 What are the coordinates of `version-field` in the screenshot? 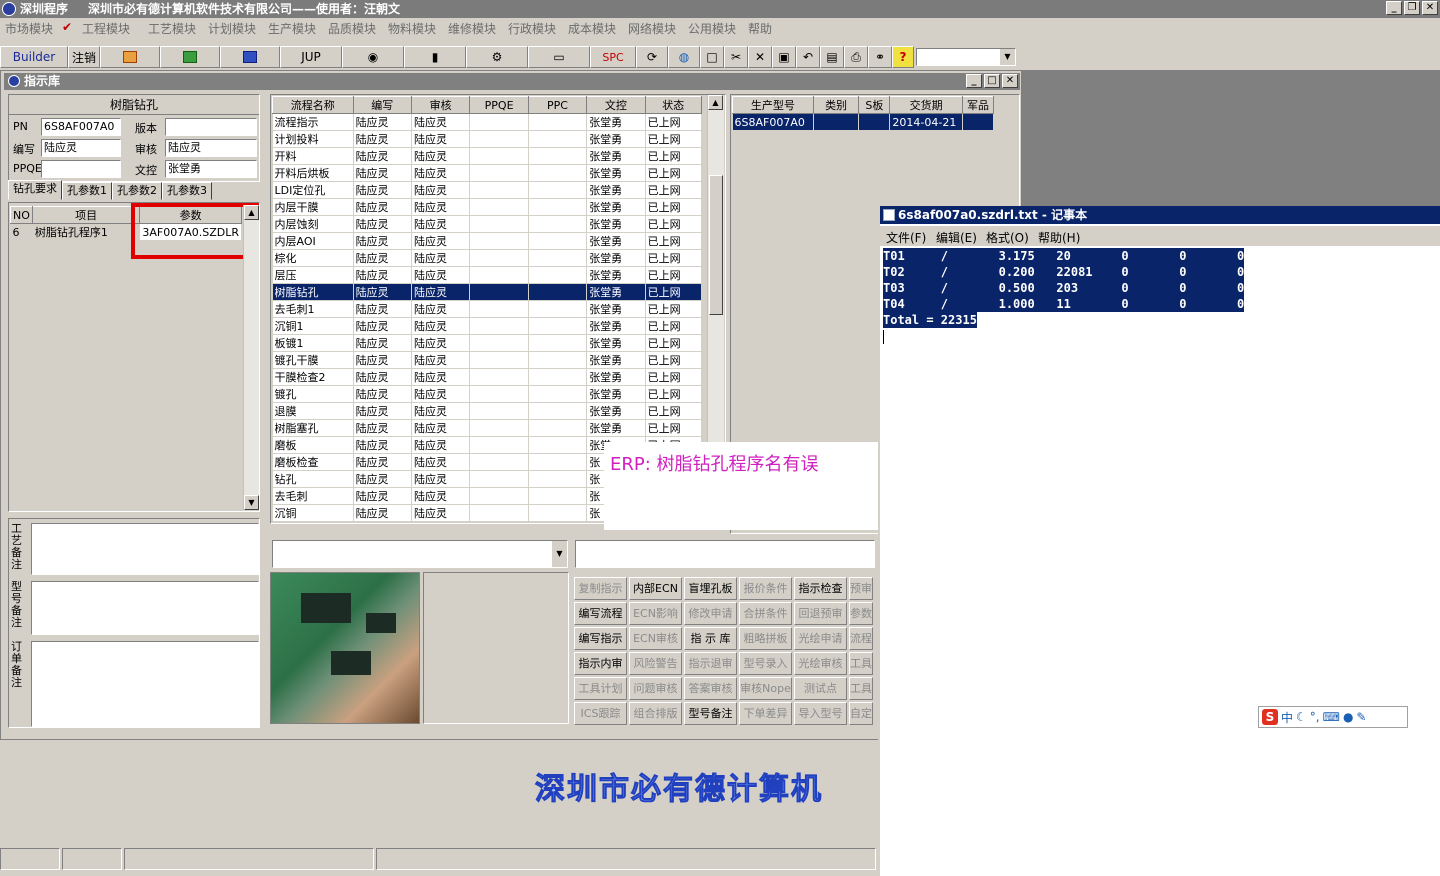 It's located at (211, 127).